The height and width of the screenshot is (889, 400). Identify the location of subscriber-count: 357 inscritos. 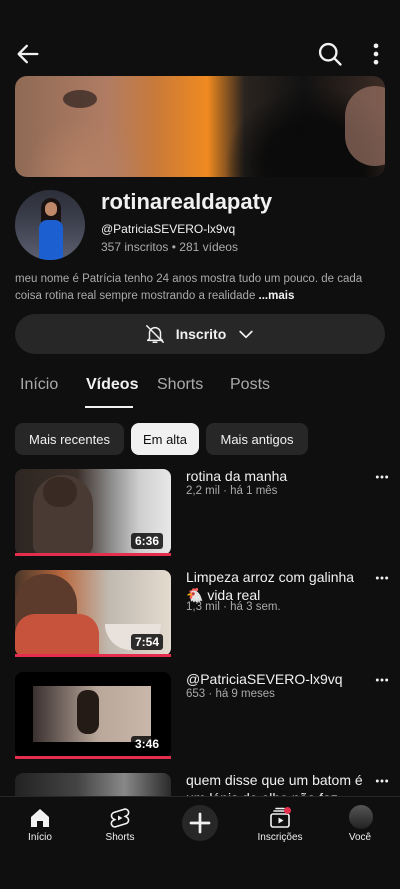
(135, 247).